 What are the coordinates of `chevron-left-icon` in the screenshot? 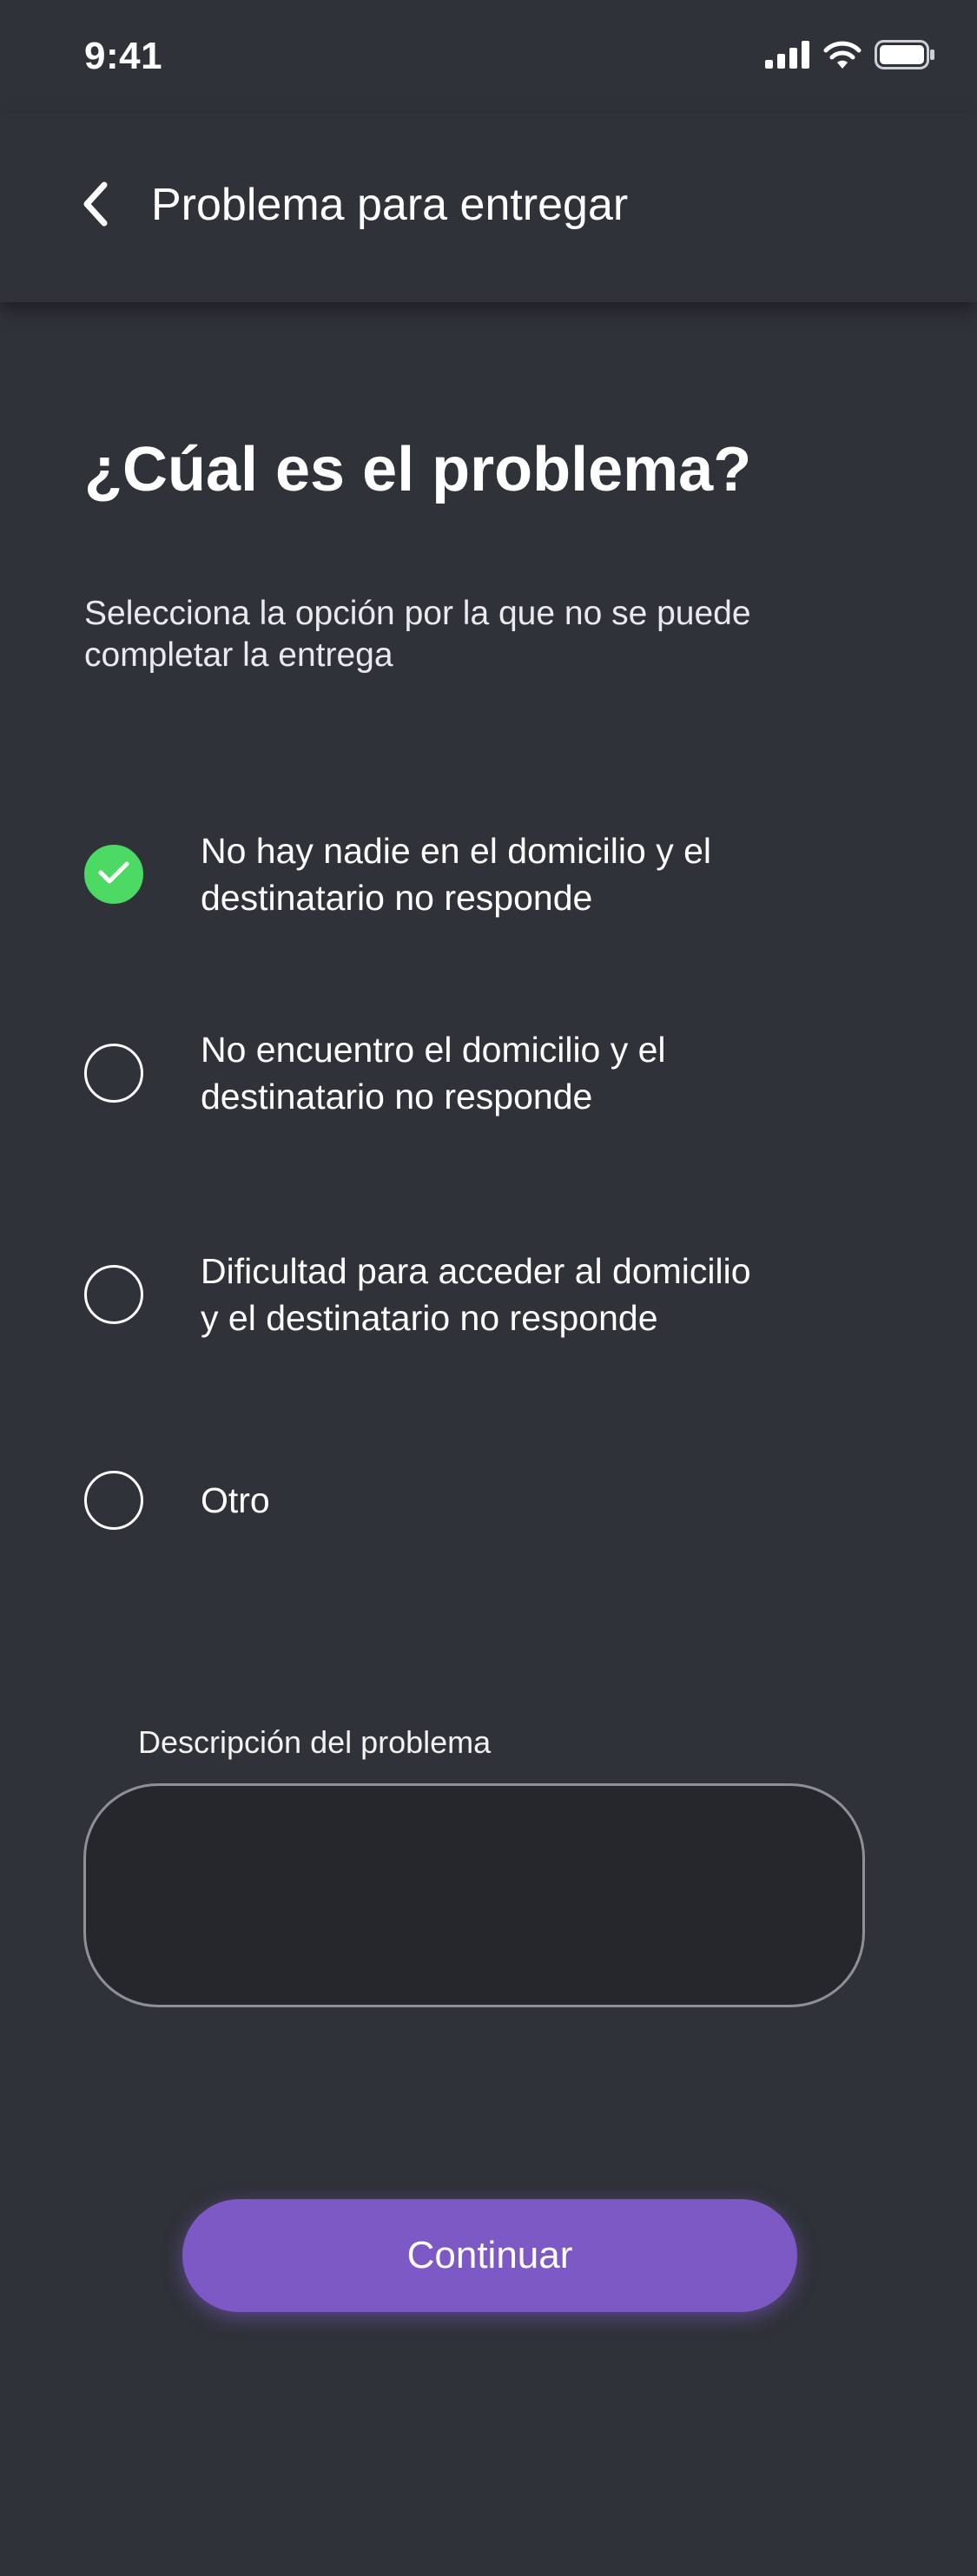 It's located at (95, 206).